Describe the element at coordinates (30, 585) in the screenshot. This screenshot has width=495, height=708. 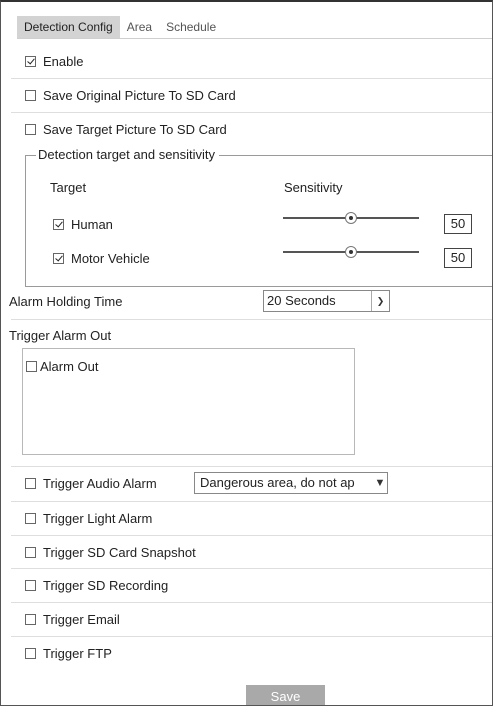
I see `trigger-recording-checkbox` at that location.